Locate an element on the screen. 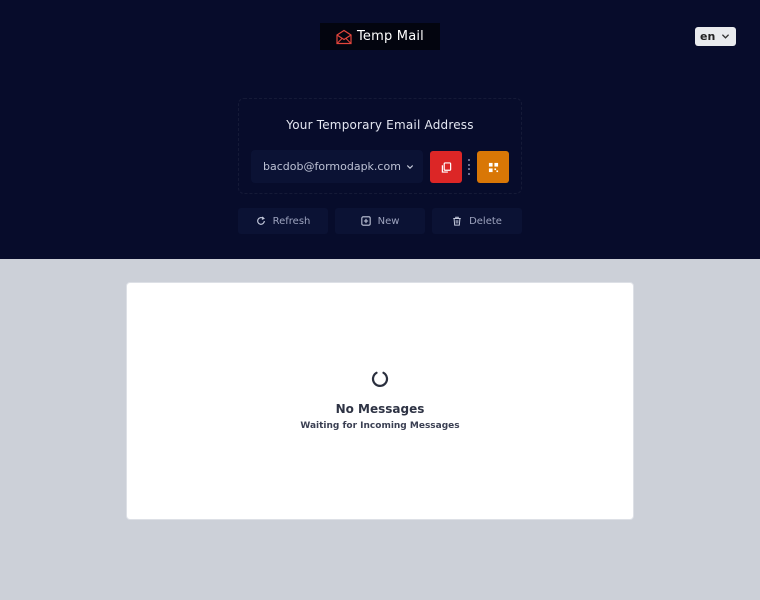 This screenshot has width=760, height=600. logo-text: Temp Mail is located at coordinates (390, 36).